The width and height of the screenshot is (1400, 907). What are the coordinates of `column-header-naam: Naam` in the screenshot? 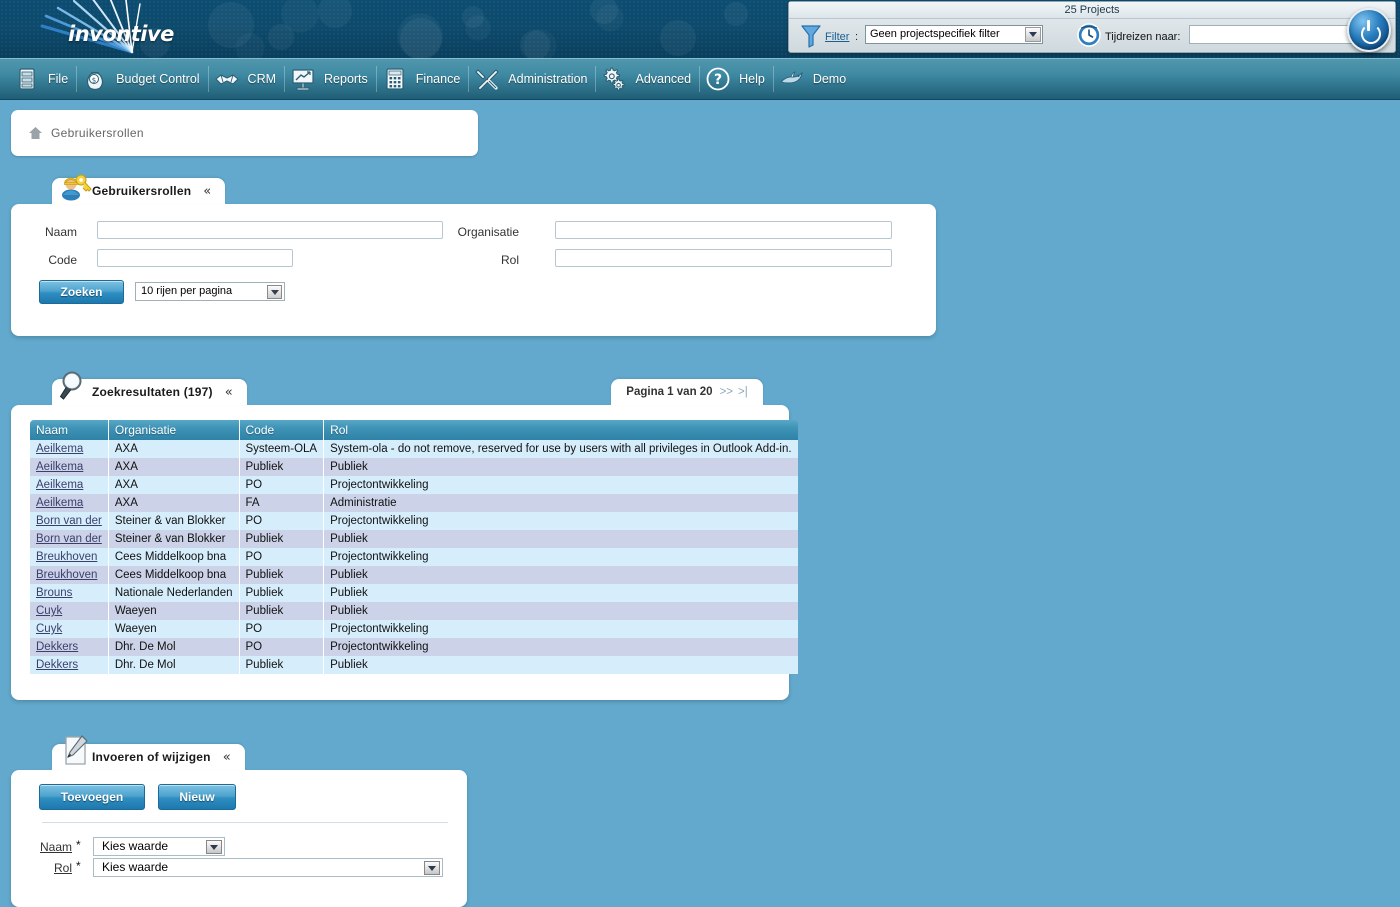 It's located at (69, 430).